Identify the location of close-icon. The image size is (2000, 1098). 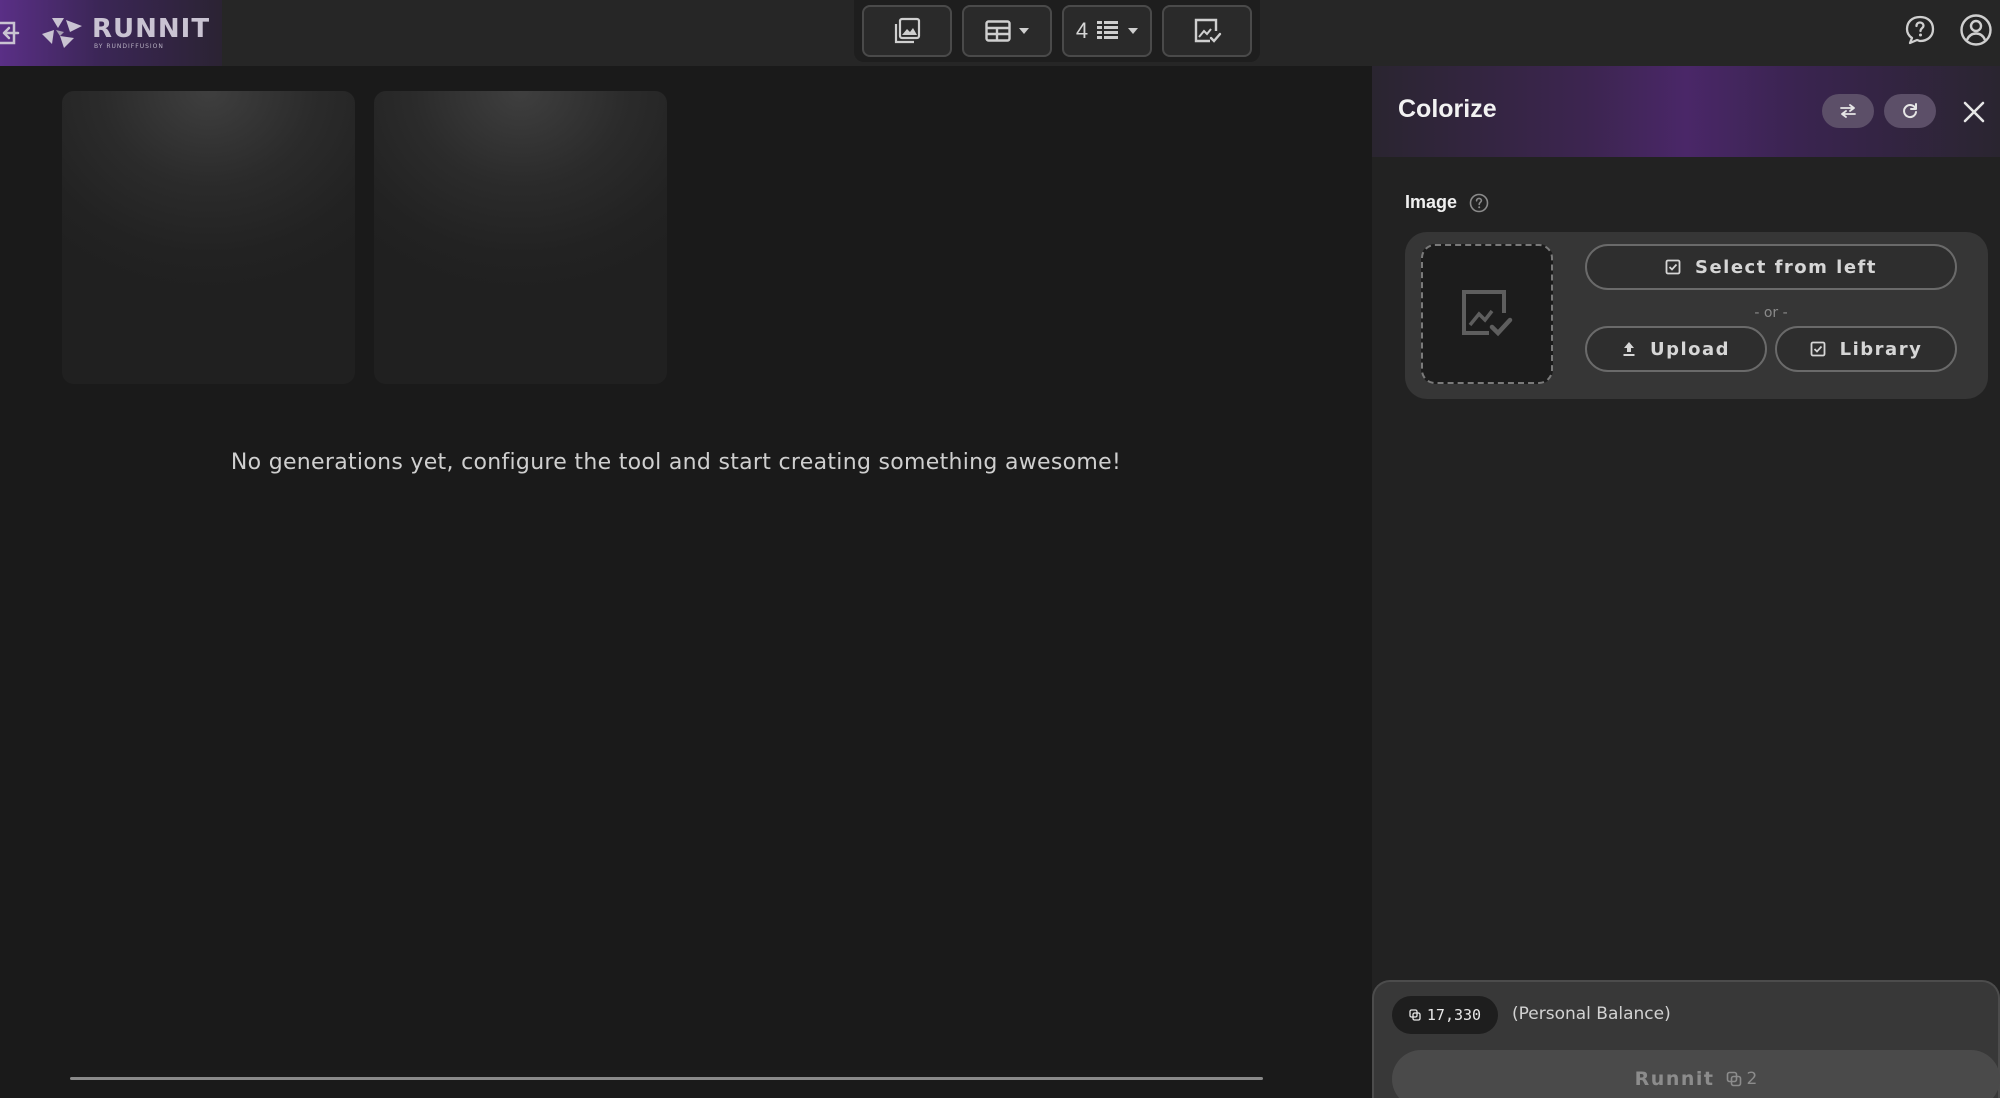
(1974, 112).